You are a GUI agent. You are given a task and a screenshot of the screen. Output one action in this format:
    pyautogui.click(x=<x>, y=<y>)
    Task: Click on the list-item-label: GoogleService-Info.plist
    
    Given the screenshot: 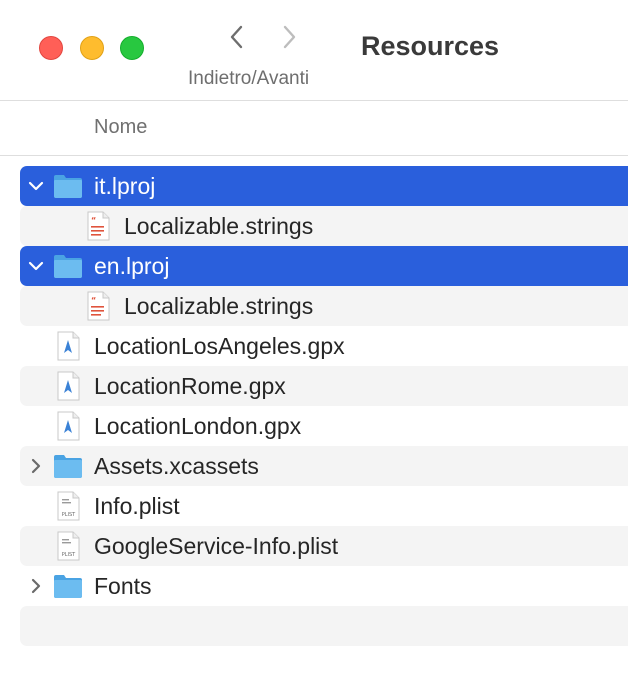 What is the action you would take?
    pyautogui.click(x=216, y=546)
    